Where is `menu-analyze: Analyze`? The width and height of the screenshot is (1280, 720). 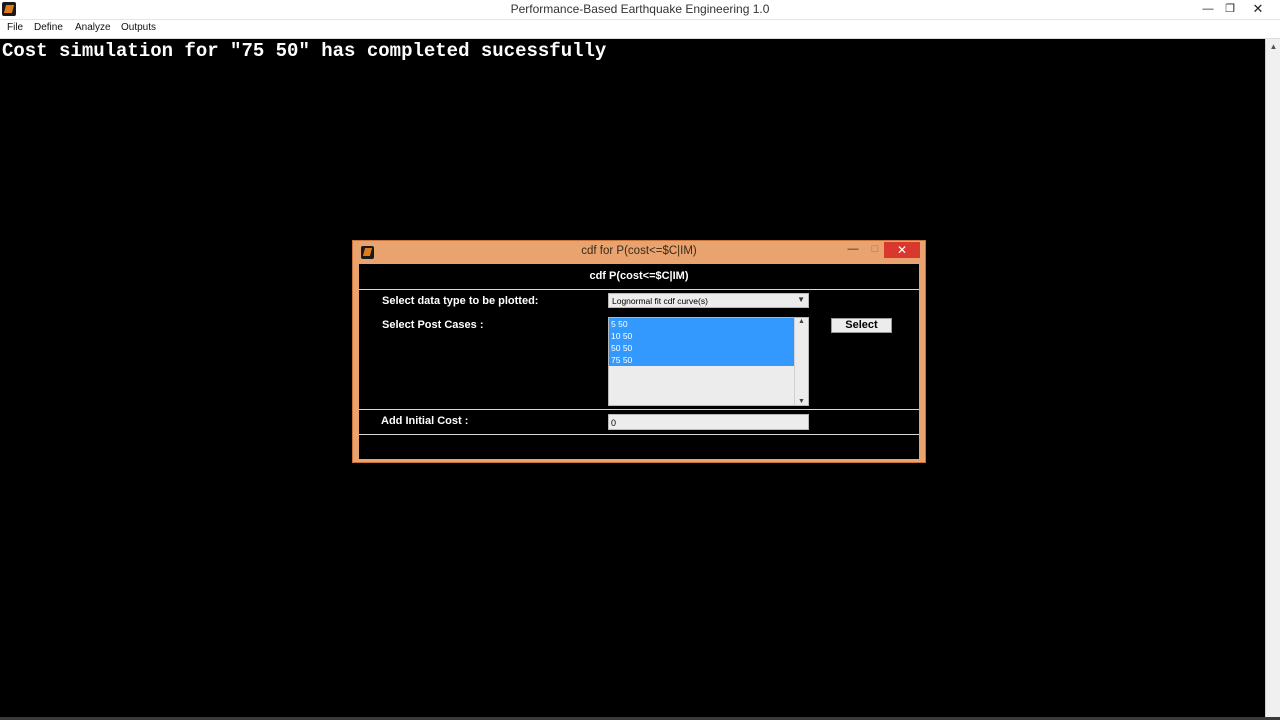 menu-analyze: Analyze is located at coordinates (93, 27).